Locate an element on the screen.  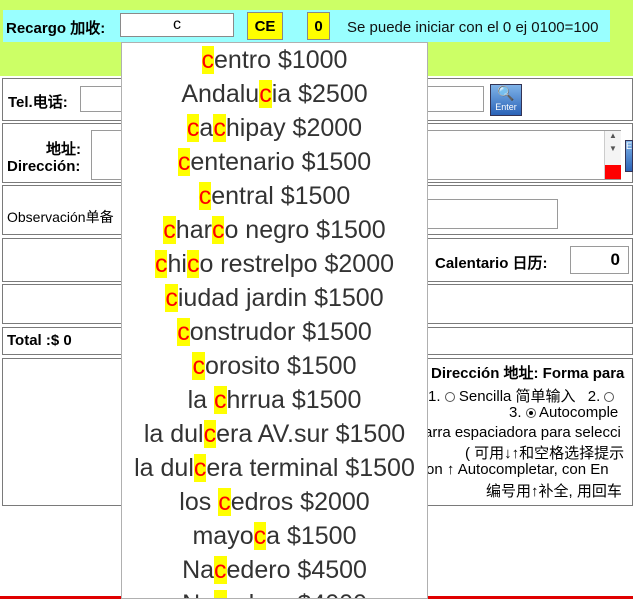
suggestion-item: Nacedero $4500 is located at coordinates (274, 570).